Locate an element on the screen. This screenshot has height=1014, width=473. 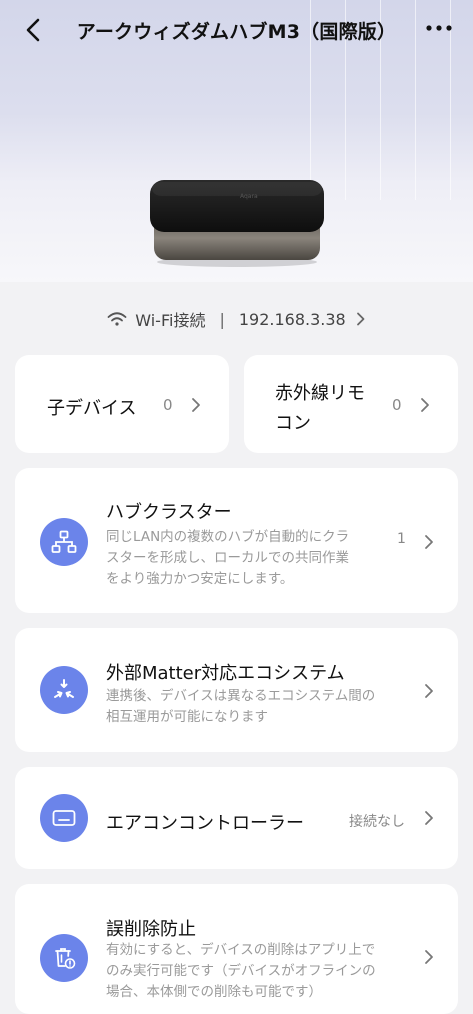
child-devices-label: 子デバイス is located at coordinates (92, 408).